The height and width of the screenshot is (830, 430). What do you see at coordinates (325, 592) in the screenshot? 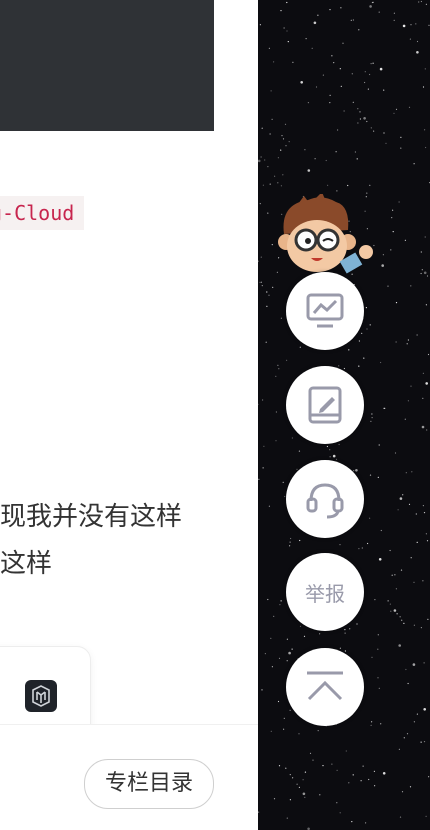
I see `report-button: 举报` at bounding box center [325, 592].